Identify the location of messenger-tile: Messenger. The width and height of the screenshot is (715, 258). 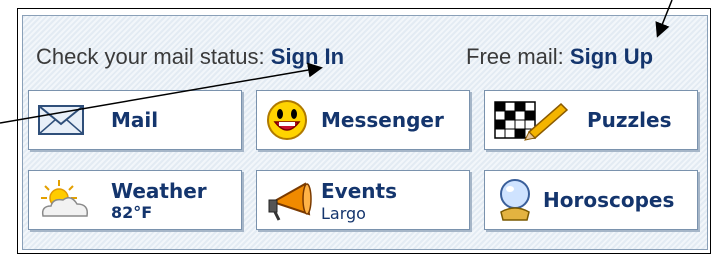
(363, 120).